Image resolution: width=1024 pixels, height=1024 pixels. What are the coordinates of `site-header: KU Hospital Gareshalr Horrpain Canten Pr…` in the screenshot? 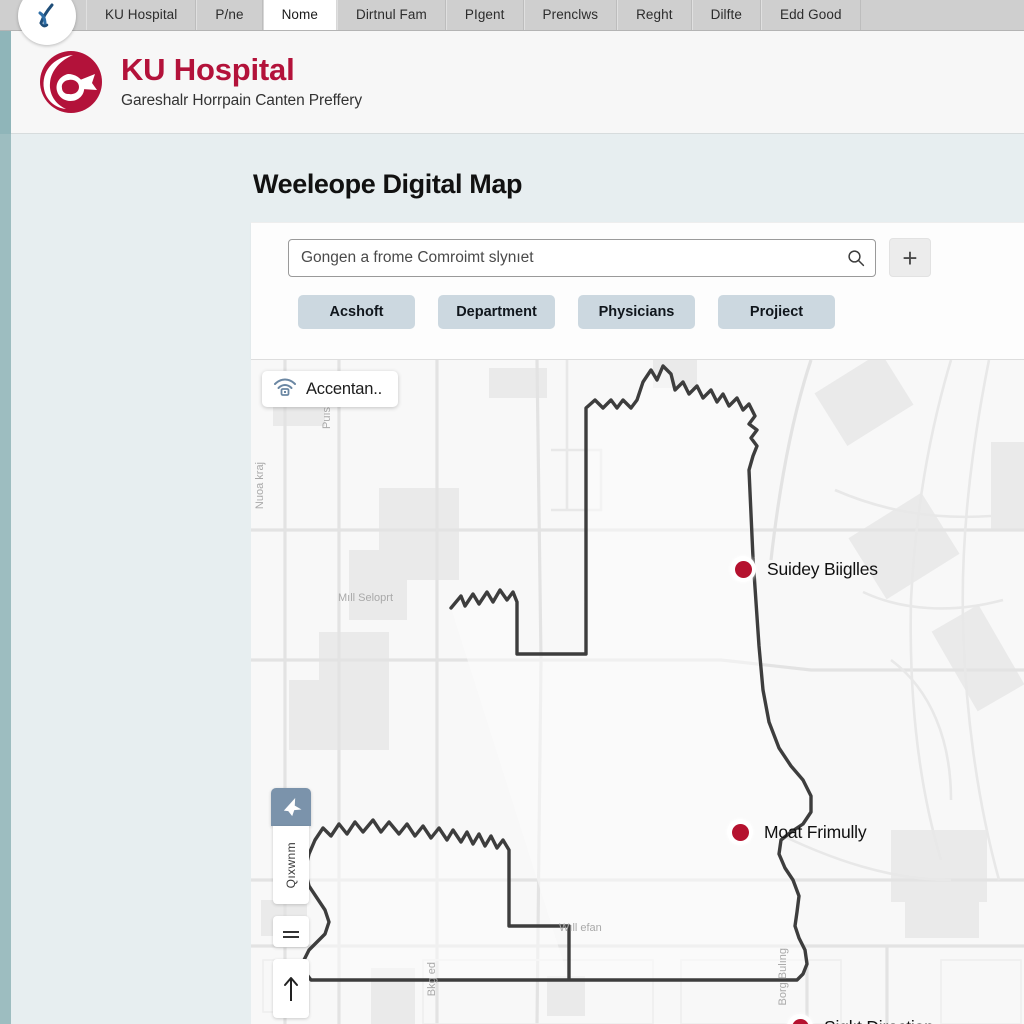 It's located at (517, 82).